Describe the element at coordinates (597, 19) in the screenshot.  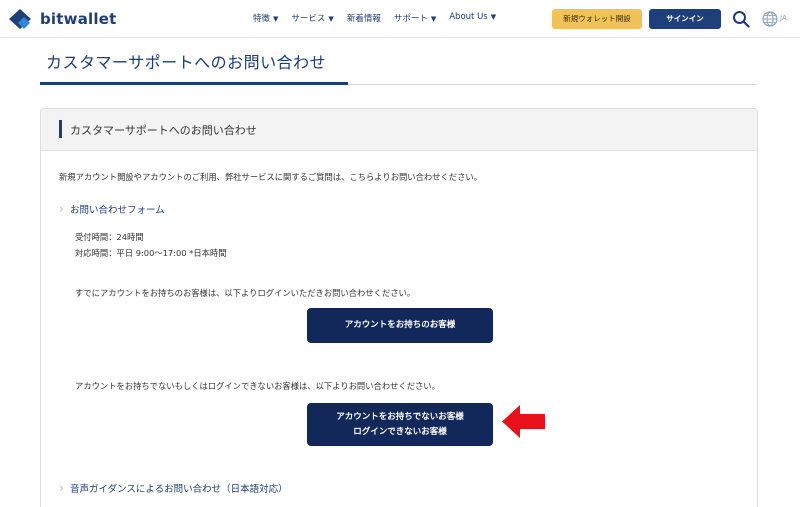
I see `open-new-wallet-button: 新規ウォレット開設` at that location.